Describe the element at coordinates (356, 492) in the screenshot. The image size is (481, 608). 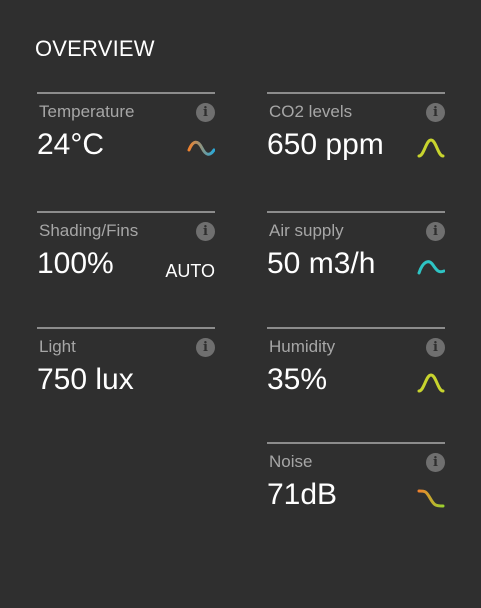
I see `metric-card-noise: Noise i 71dB` at that location.